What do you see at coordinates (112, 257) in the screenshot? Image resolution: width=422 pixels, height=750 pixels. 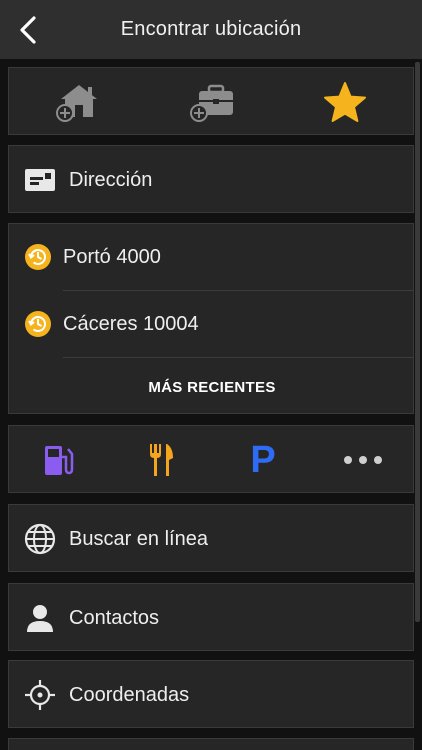 I see `recent-item-label: Portó 4000` at bounding box center [112, 257].